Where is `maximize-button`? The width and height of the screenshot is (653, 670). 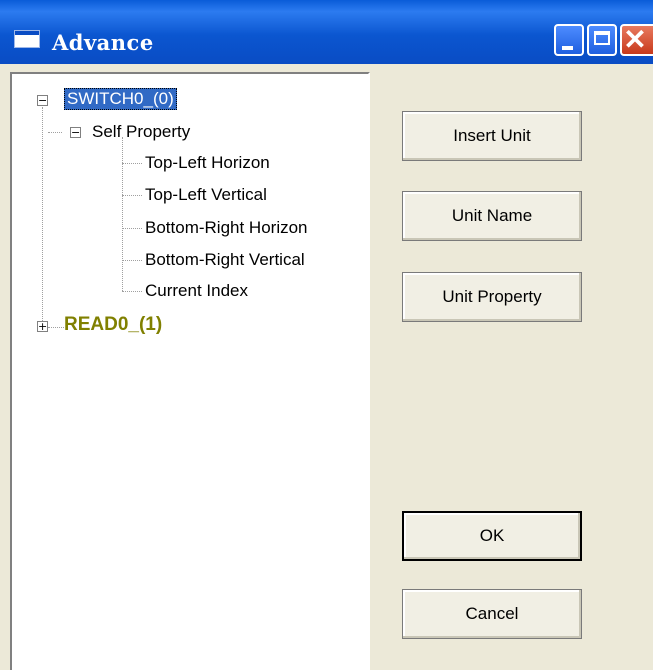
maximize-button is located at coordinates (602, 40).